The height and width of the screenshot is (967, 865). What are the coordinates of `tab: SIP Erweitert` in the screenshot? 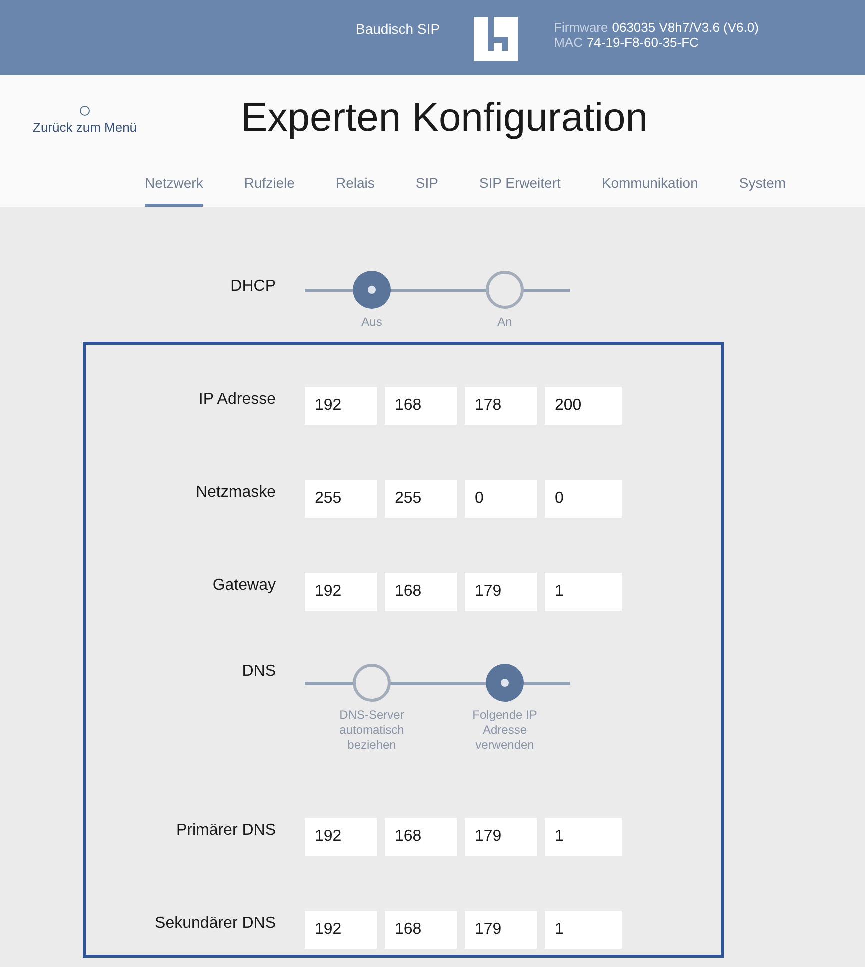 It's located at (520, 186).